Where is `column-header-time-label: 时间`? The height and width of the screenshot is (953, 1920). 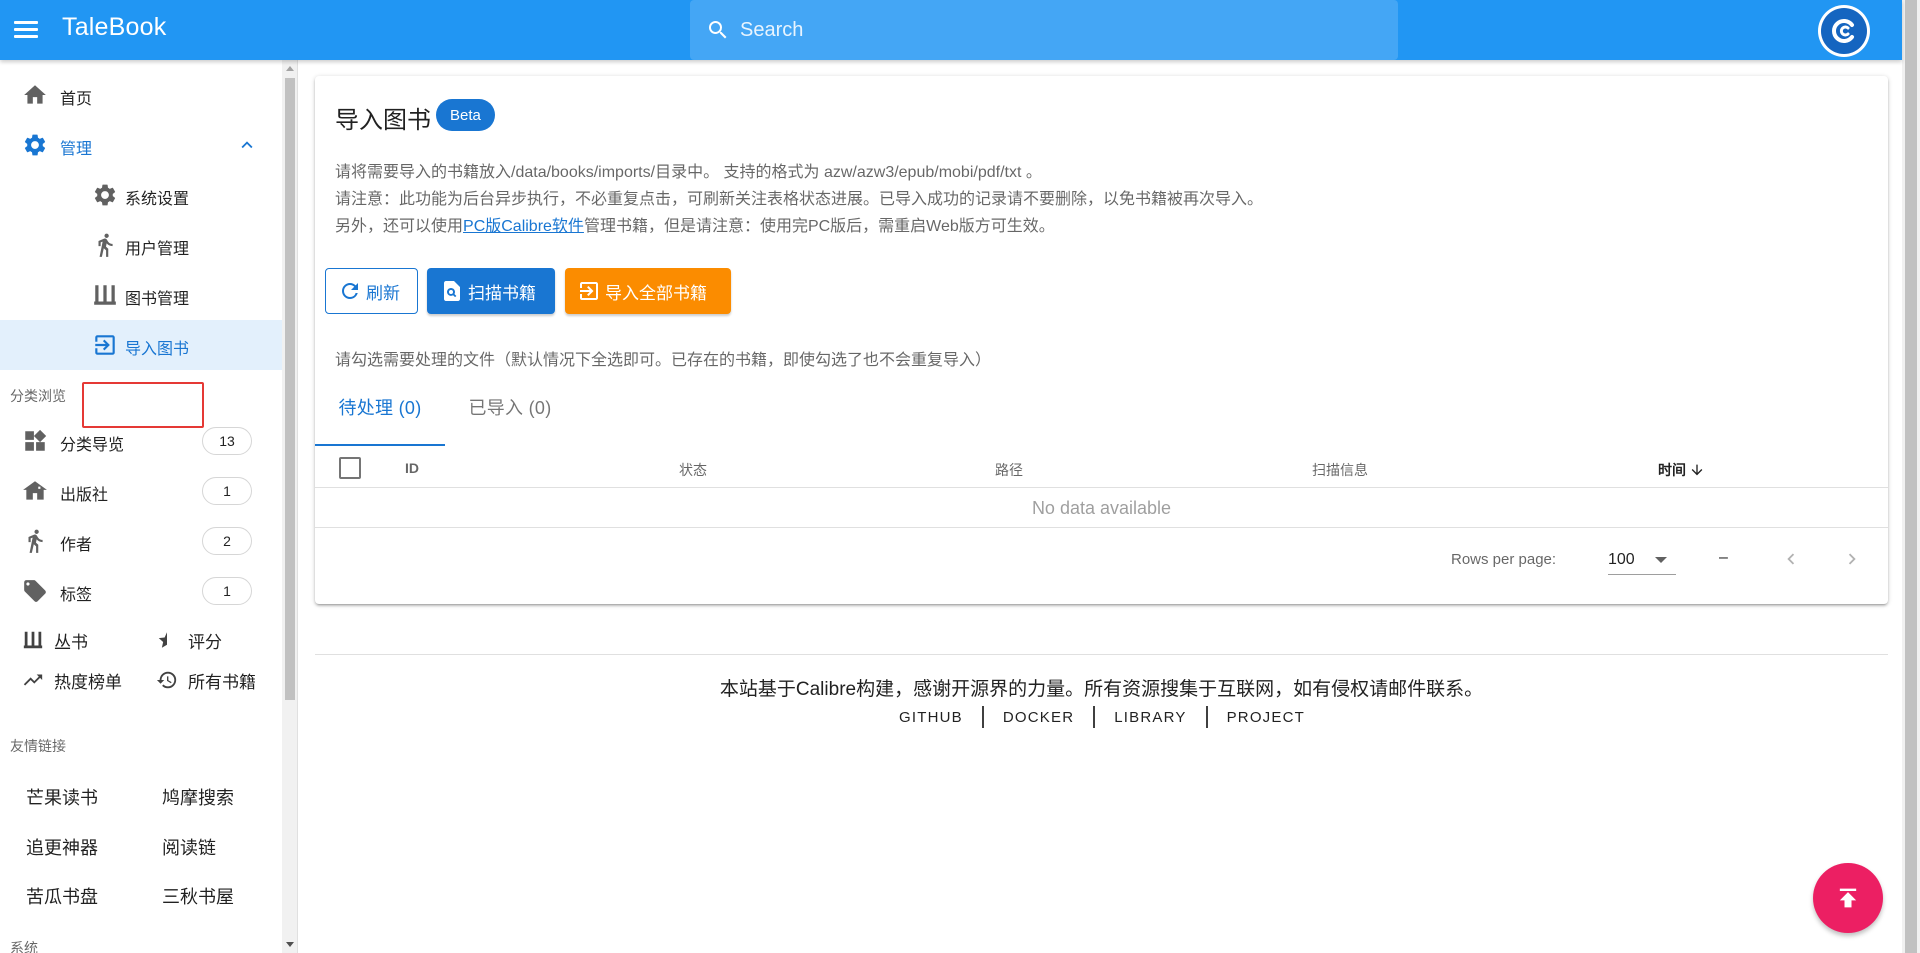 column-header-time-label: 时间 is located at coordinates (1672, 470).